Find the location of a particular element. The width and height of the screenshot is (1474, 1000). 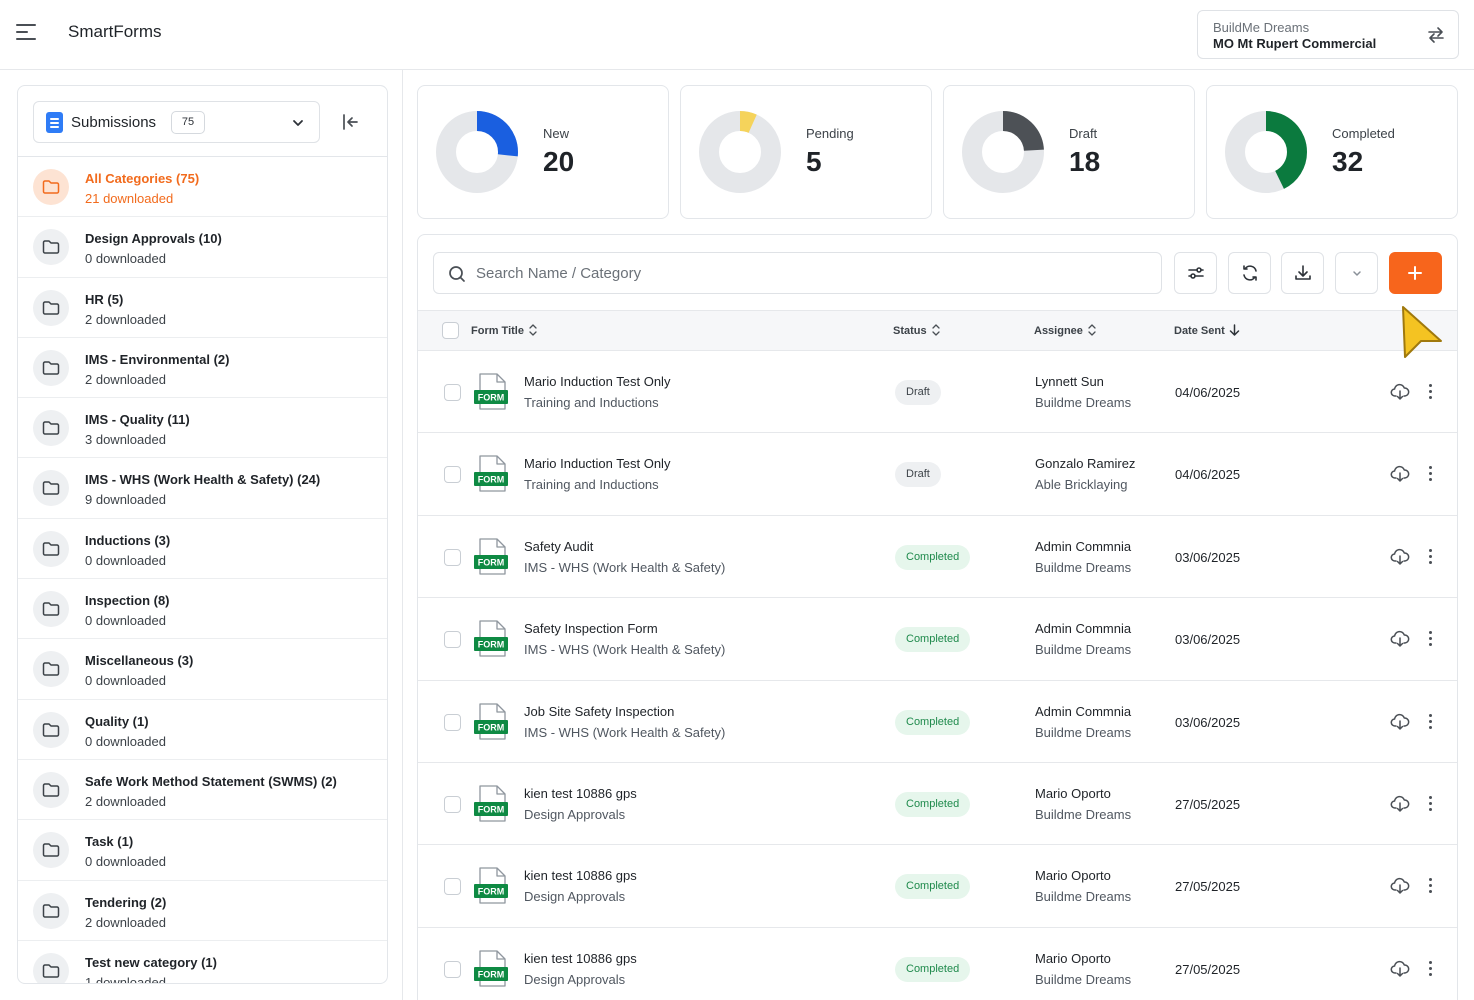

category-item: IMS - Quality (11) 3 downloaded is located at coordinates (202, 428).